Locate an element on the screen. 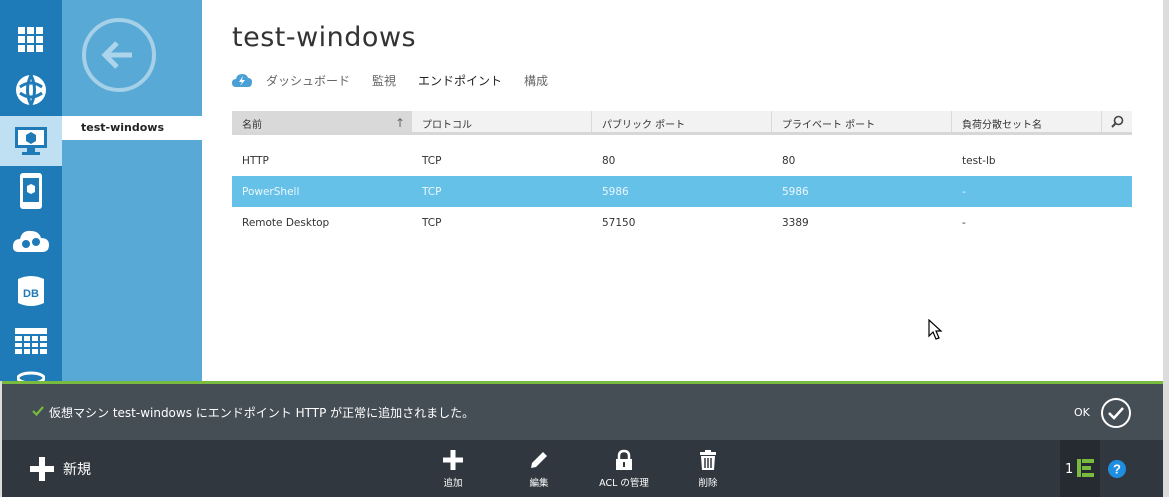 Image resolution: width=1169 pixels, height=497 pixels. search-icon is located at coordinates (1116, 121).